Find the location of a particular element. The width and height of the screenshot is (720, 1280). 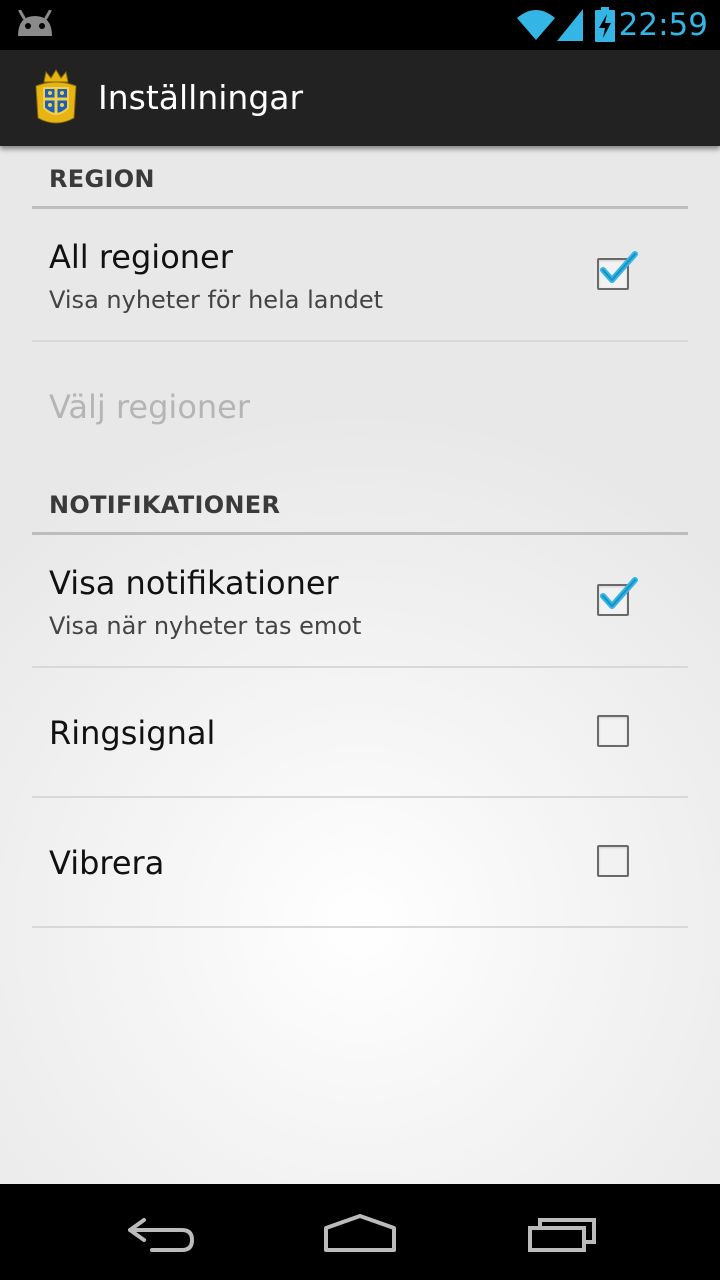

home-icon is located at coordinates (360, 1234).